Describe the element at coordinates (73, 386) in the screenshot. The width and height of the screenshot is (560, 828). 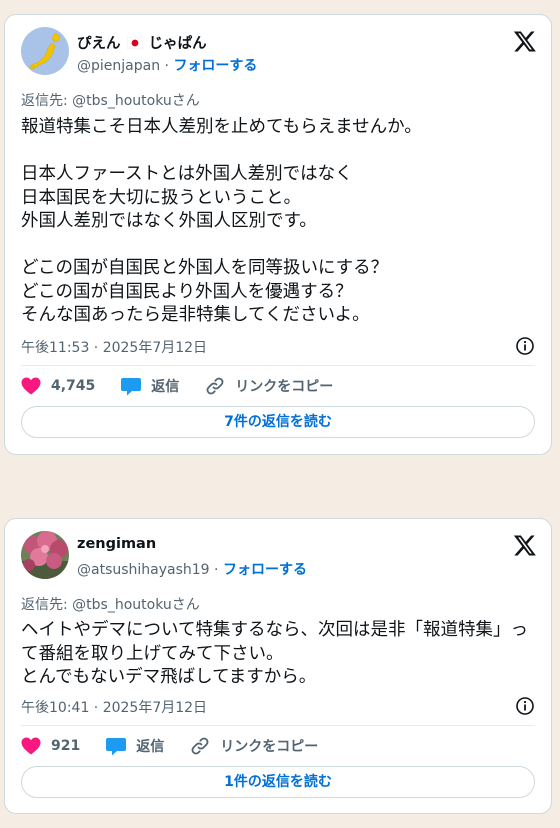
I see `like-count: 4,745` at that location.